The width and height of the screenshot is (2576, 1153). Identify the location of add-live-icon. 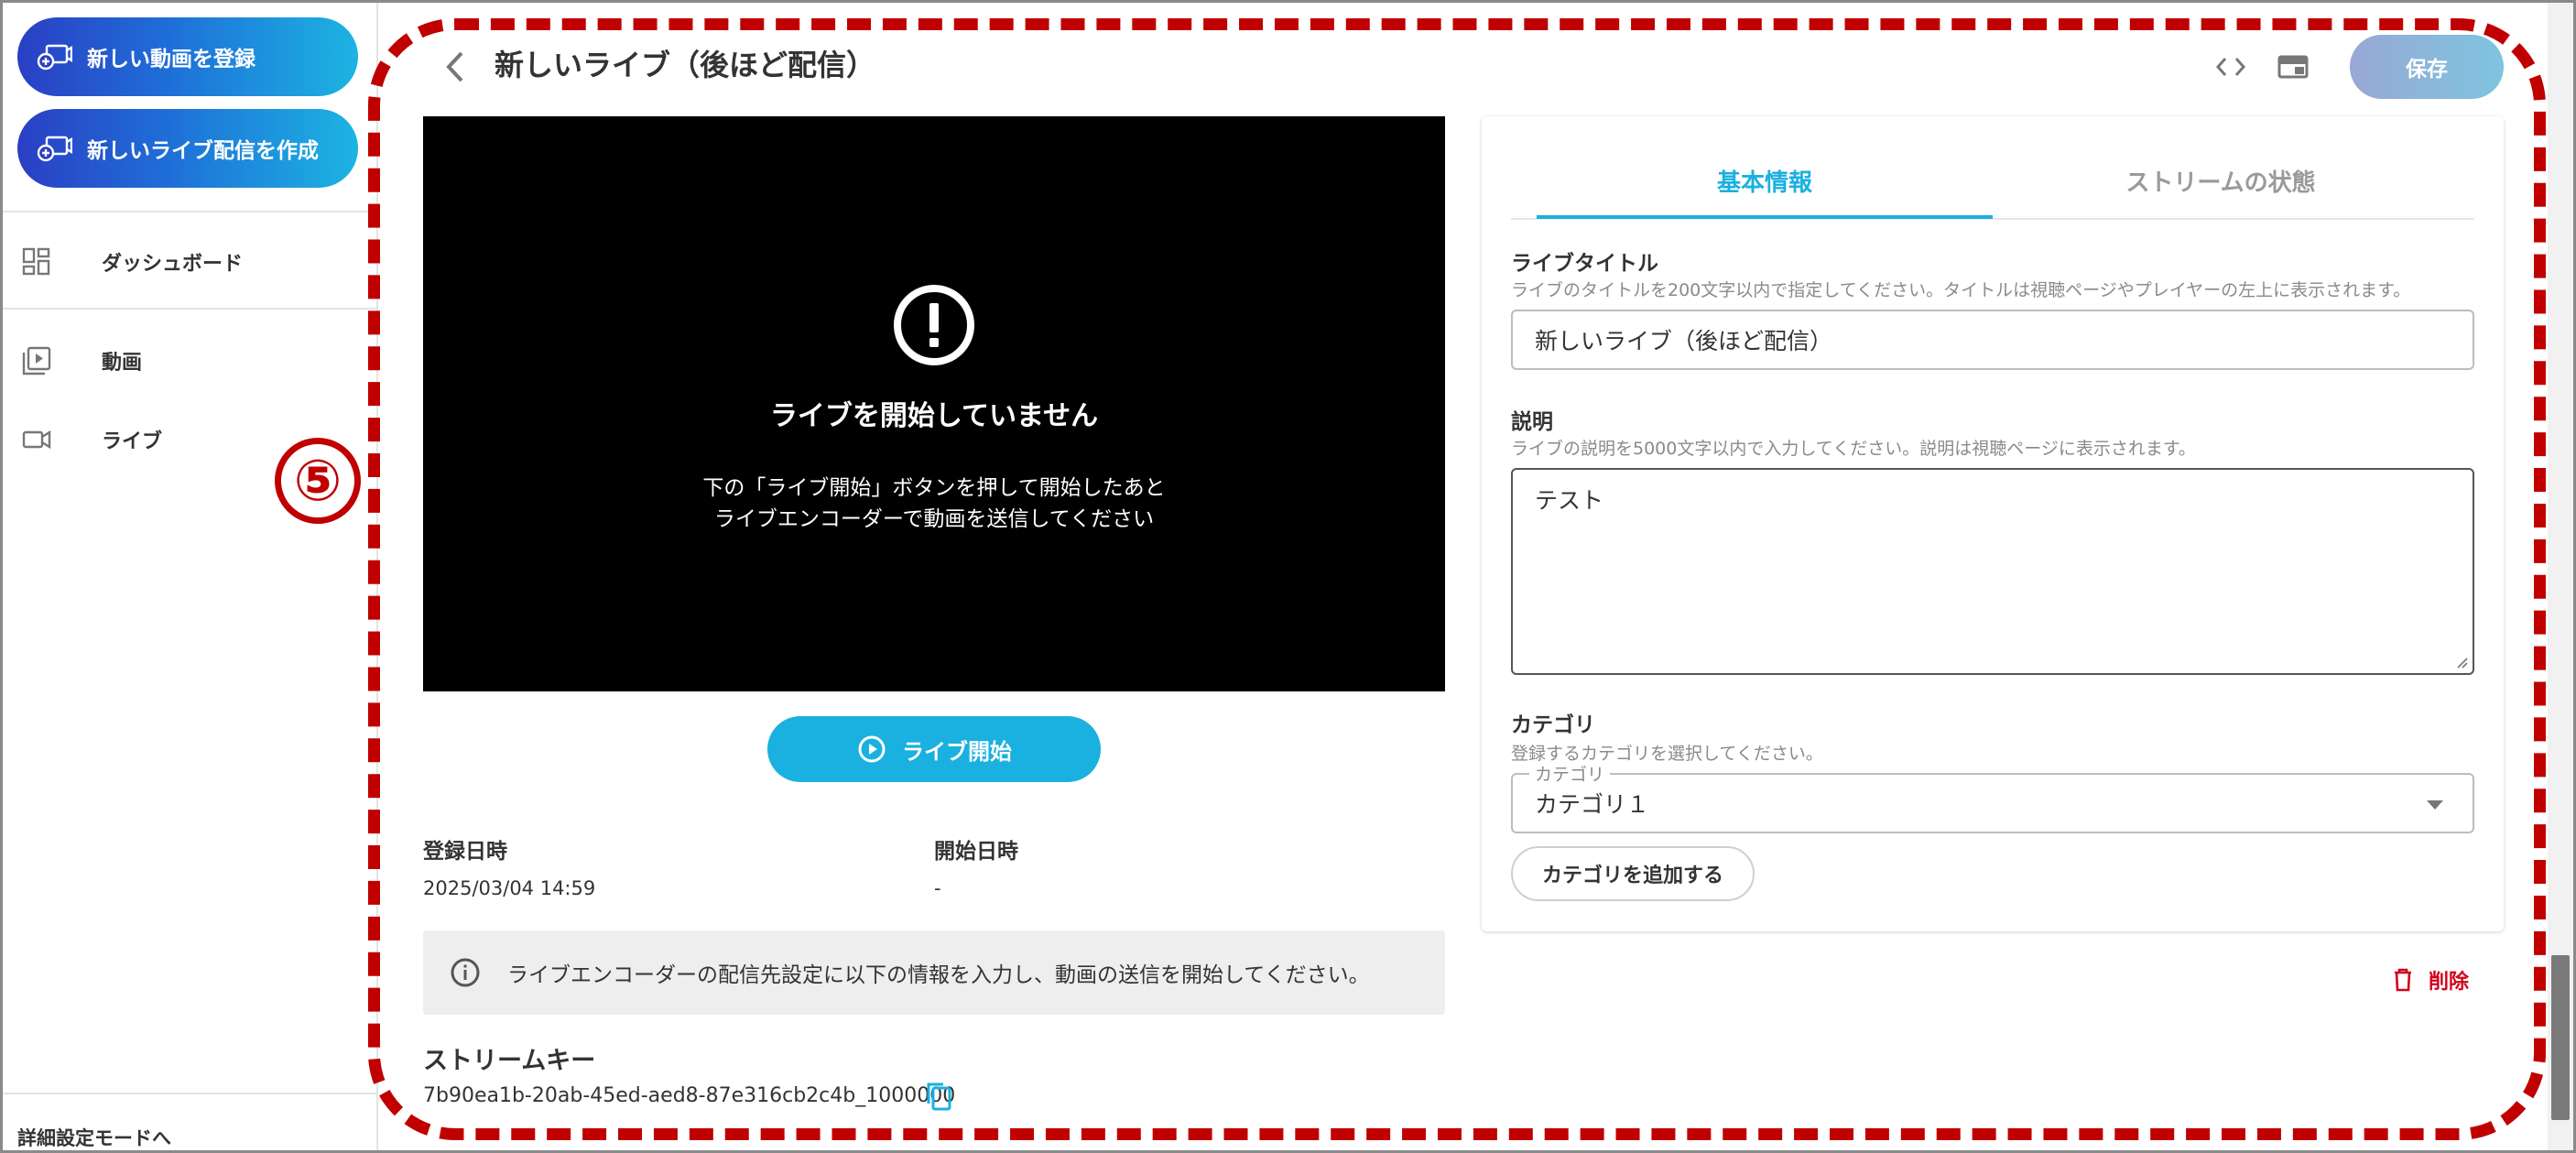
(54, 149).